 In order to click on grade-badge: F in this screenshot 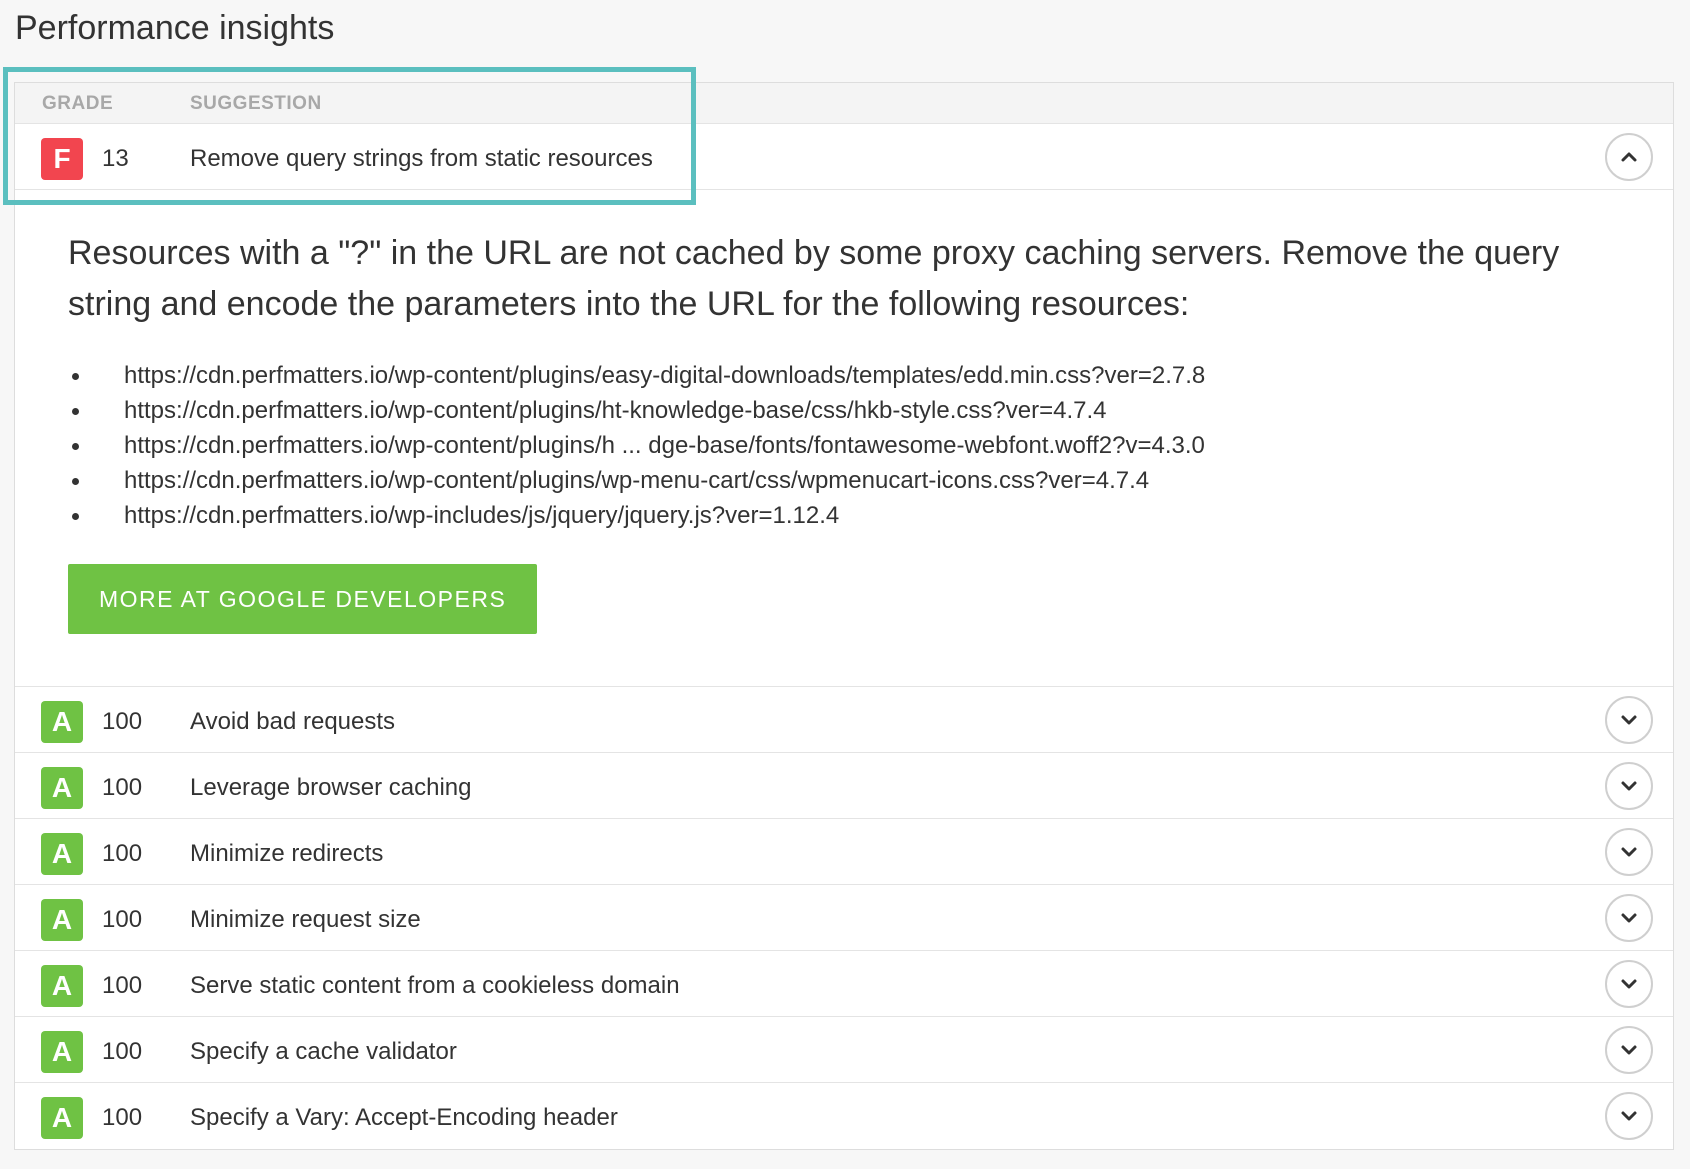, I will do `click(62, 159)`.